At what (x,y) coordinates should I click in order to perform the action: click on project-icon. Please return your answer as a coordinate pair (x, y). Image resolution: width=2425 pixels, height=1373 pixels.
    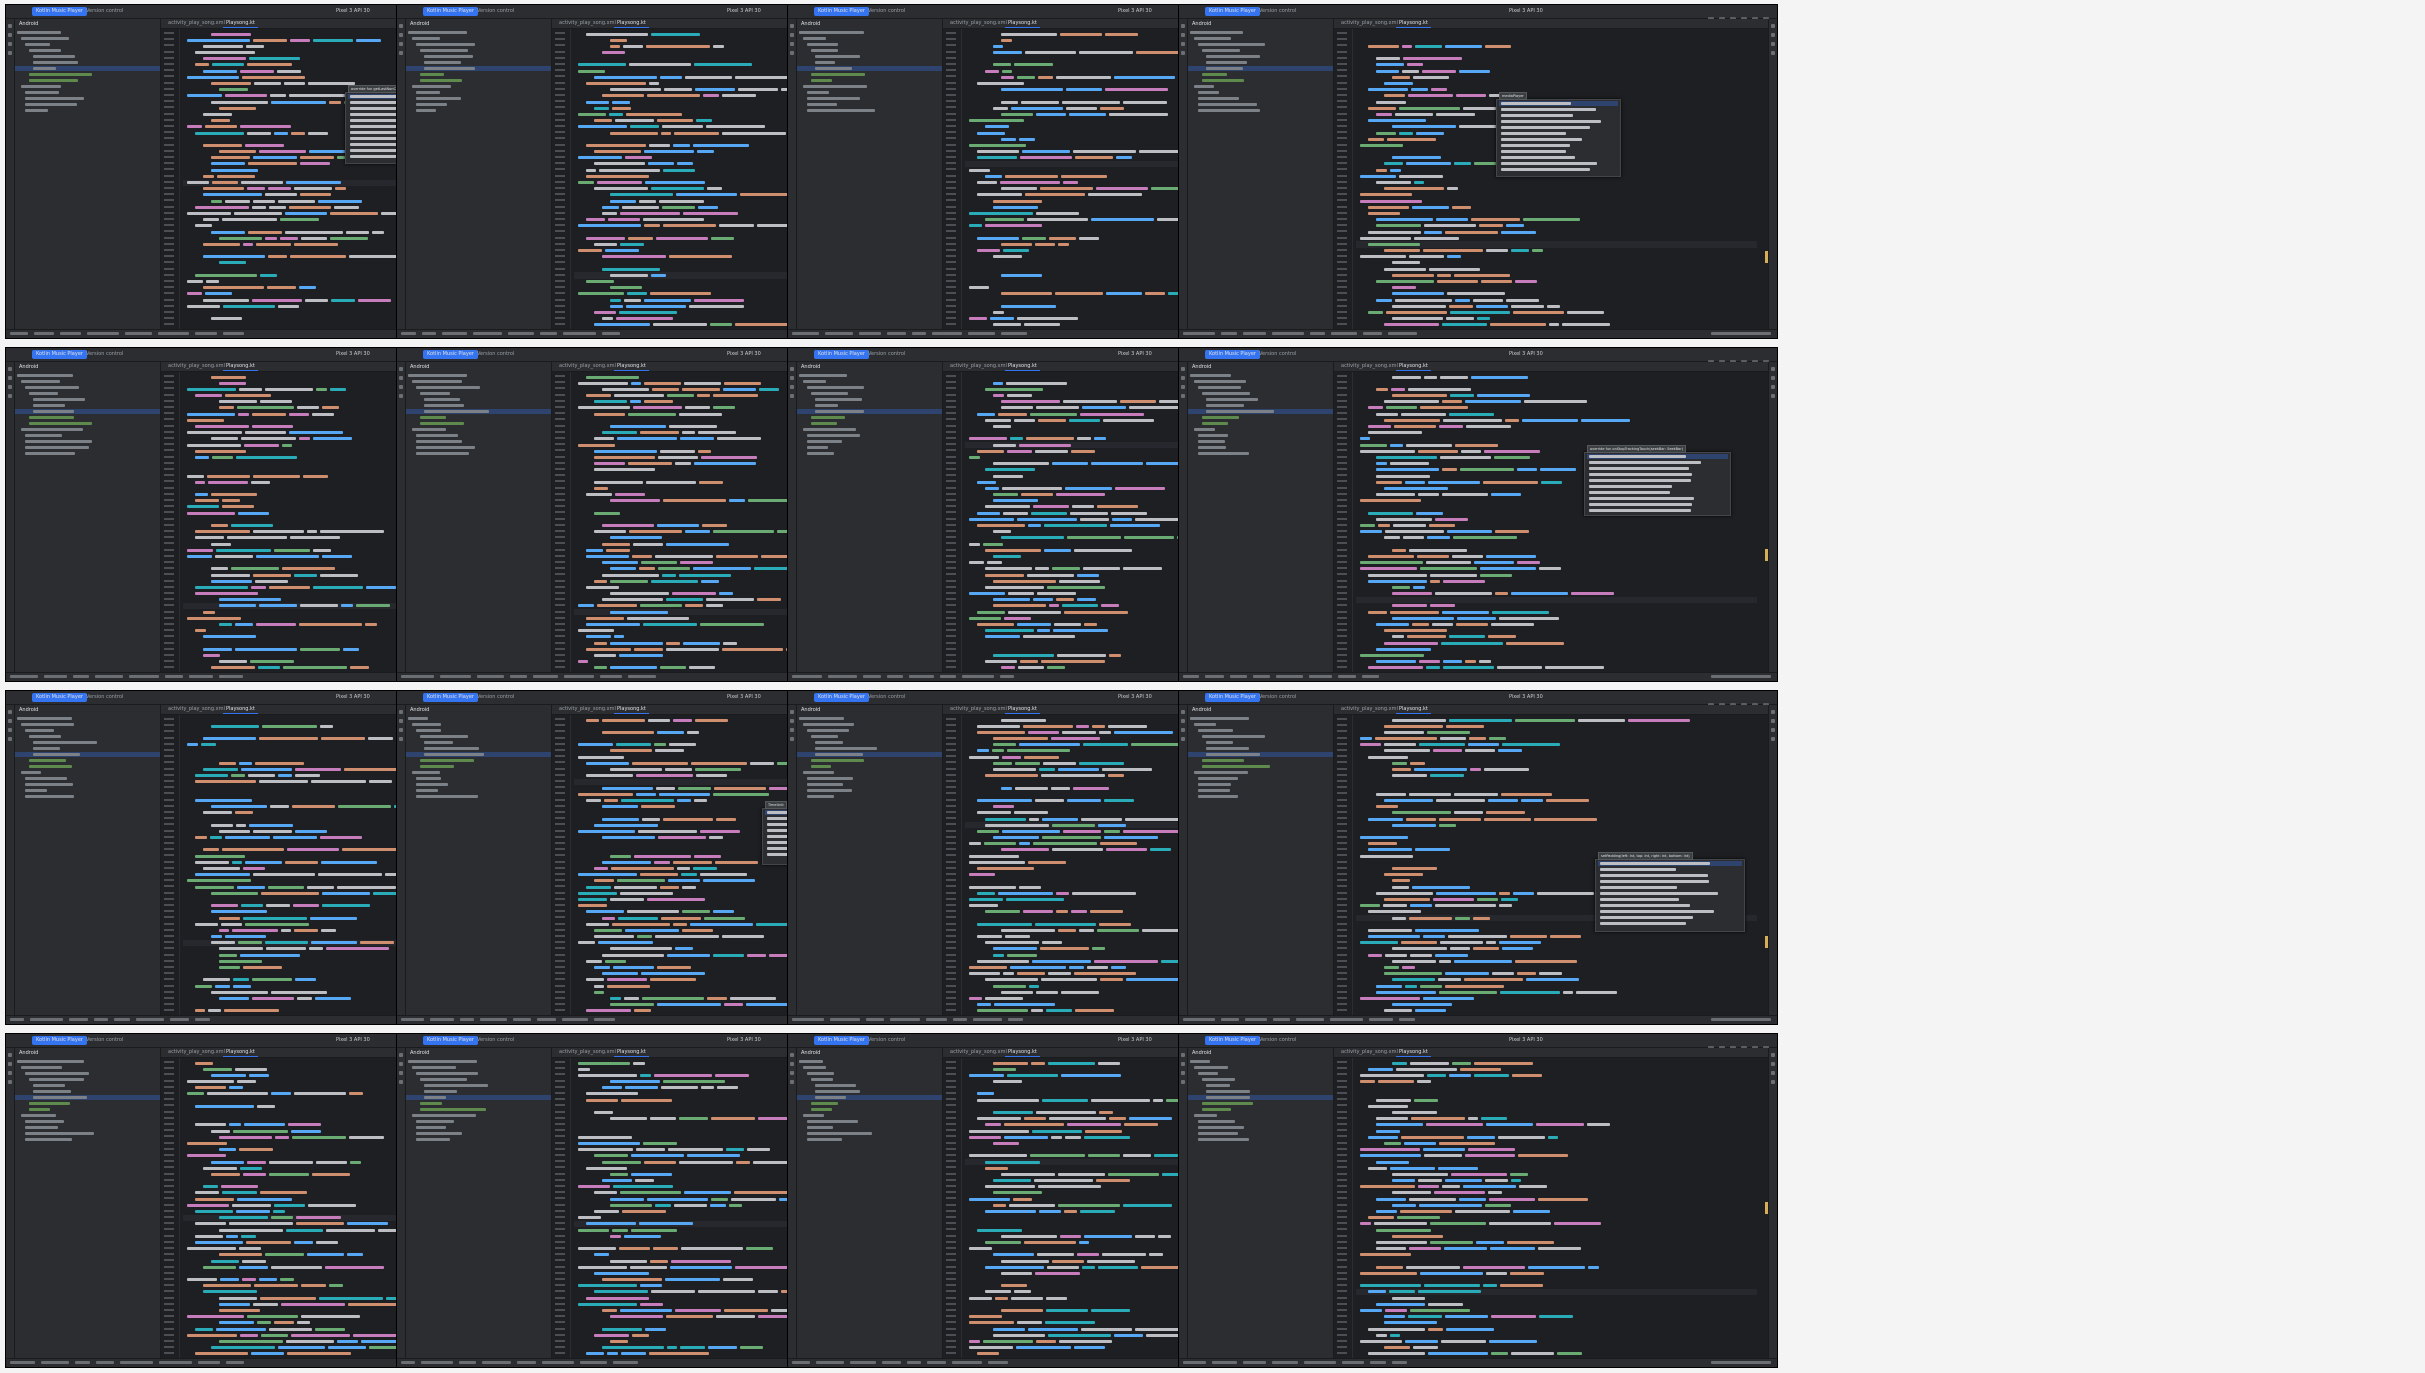
    Looking at the image, I should click on (792, 369).